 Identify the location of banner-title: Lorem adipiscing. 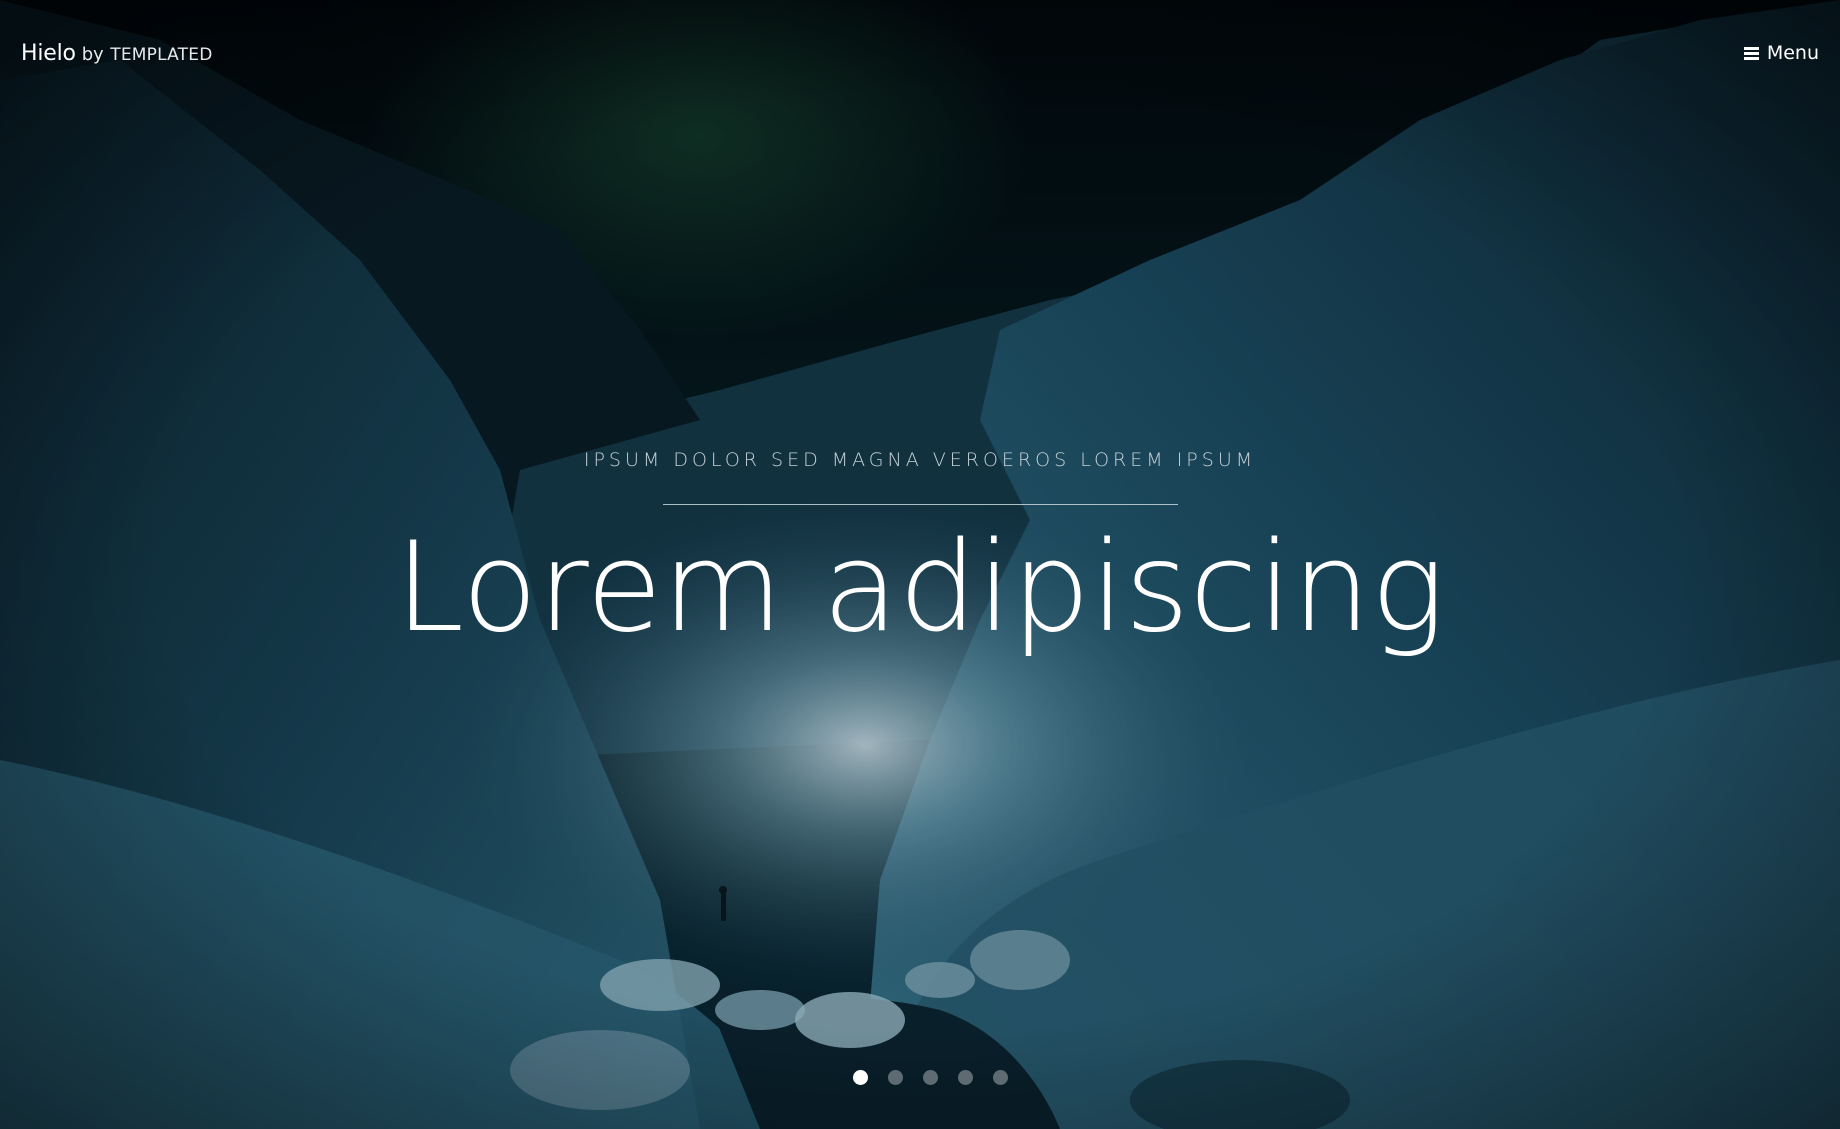
(920, 588).